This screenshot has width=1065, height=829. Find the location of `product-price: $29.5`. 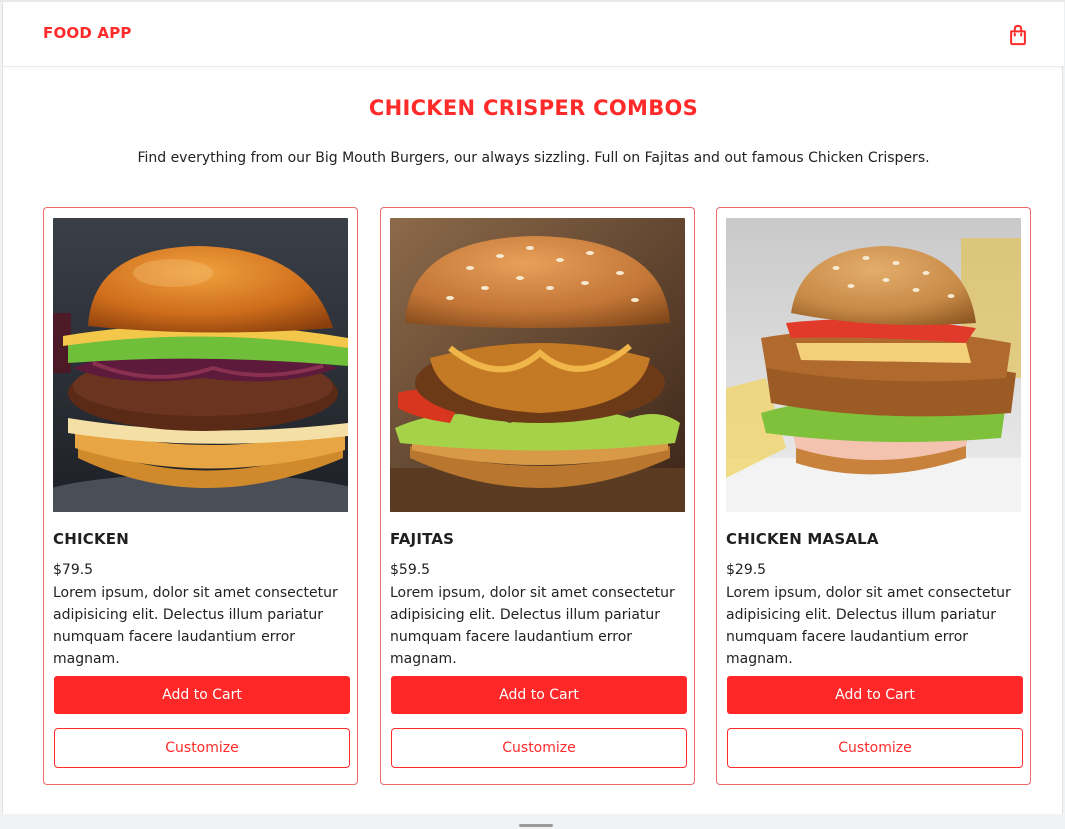

product-price: $29.5 is located at coordinates (746, 570).